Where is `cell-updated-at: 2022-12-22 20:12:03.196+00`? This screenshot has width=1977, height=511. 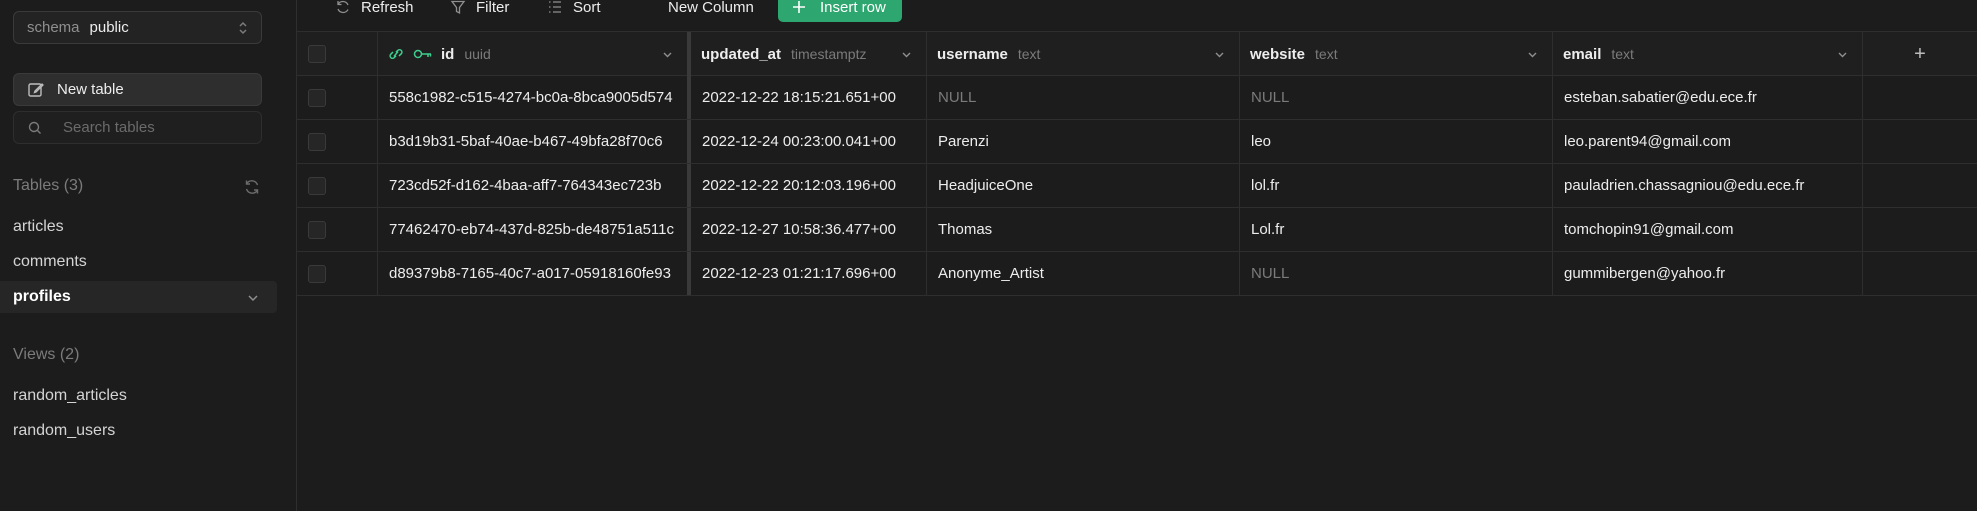 cell-updated-at: 2022-12-22 20:12:03.196+00 is located at coordinates (809, 185).